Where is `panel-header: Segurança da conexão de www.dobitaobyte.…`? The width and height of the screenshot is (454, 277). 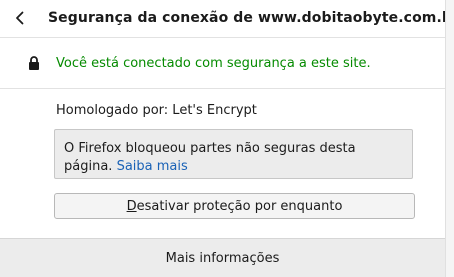 panel-header: Segurança da conexão de www.dobitaobyte.… is located at coordinates (227, 19).